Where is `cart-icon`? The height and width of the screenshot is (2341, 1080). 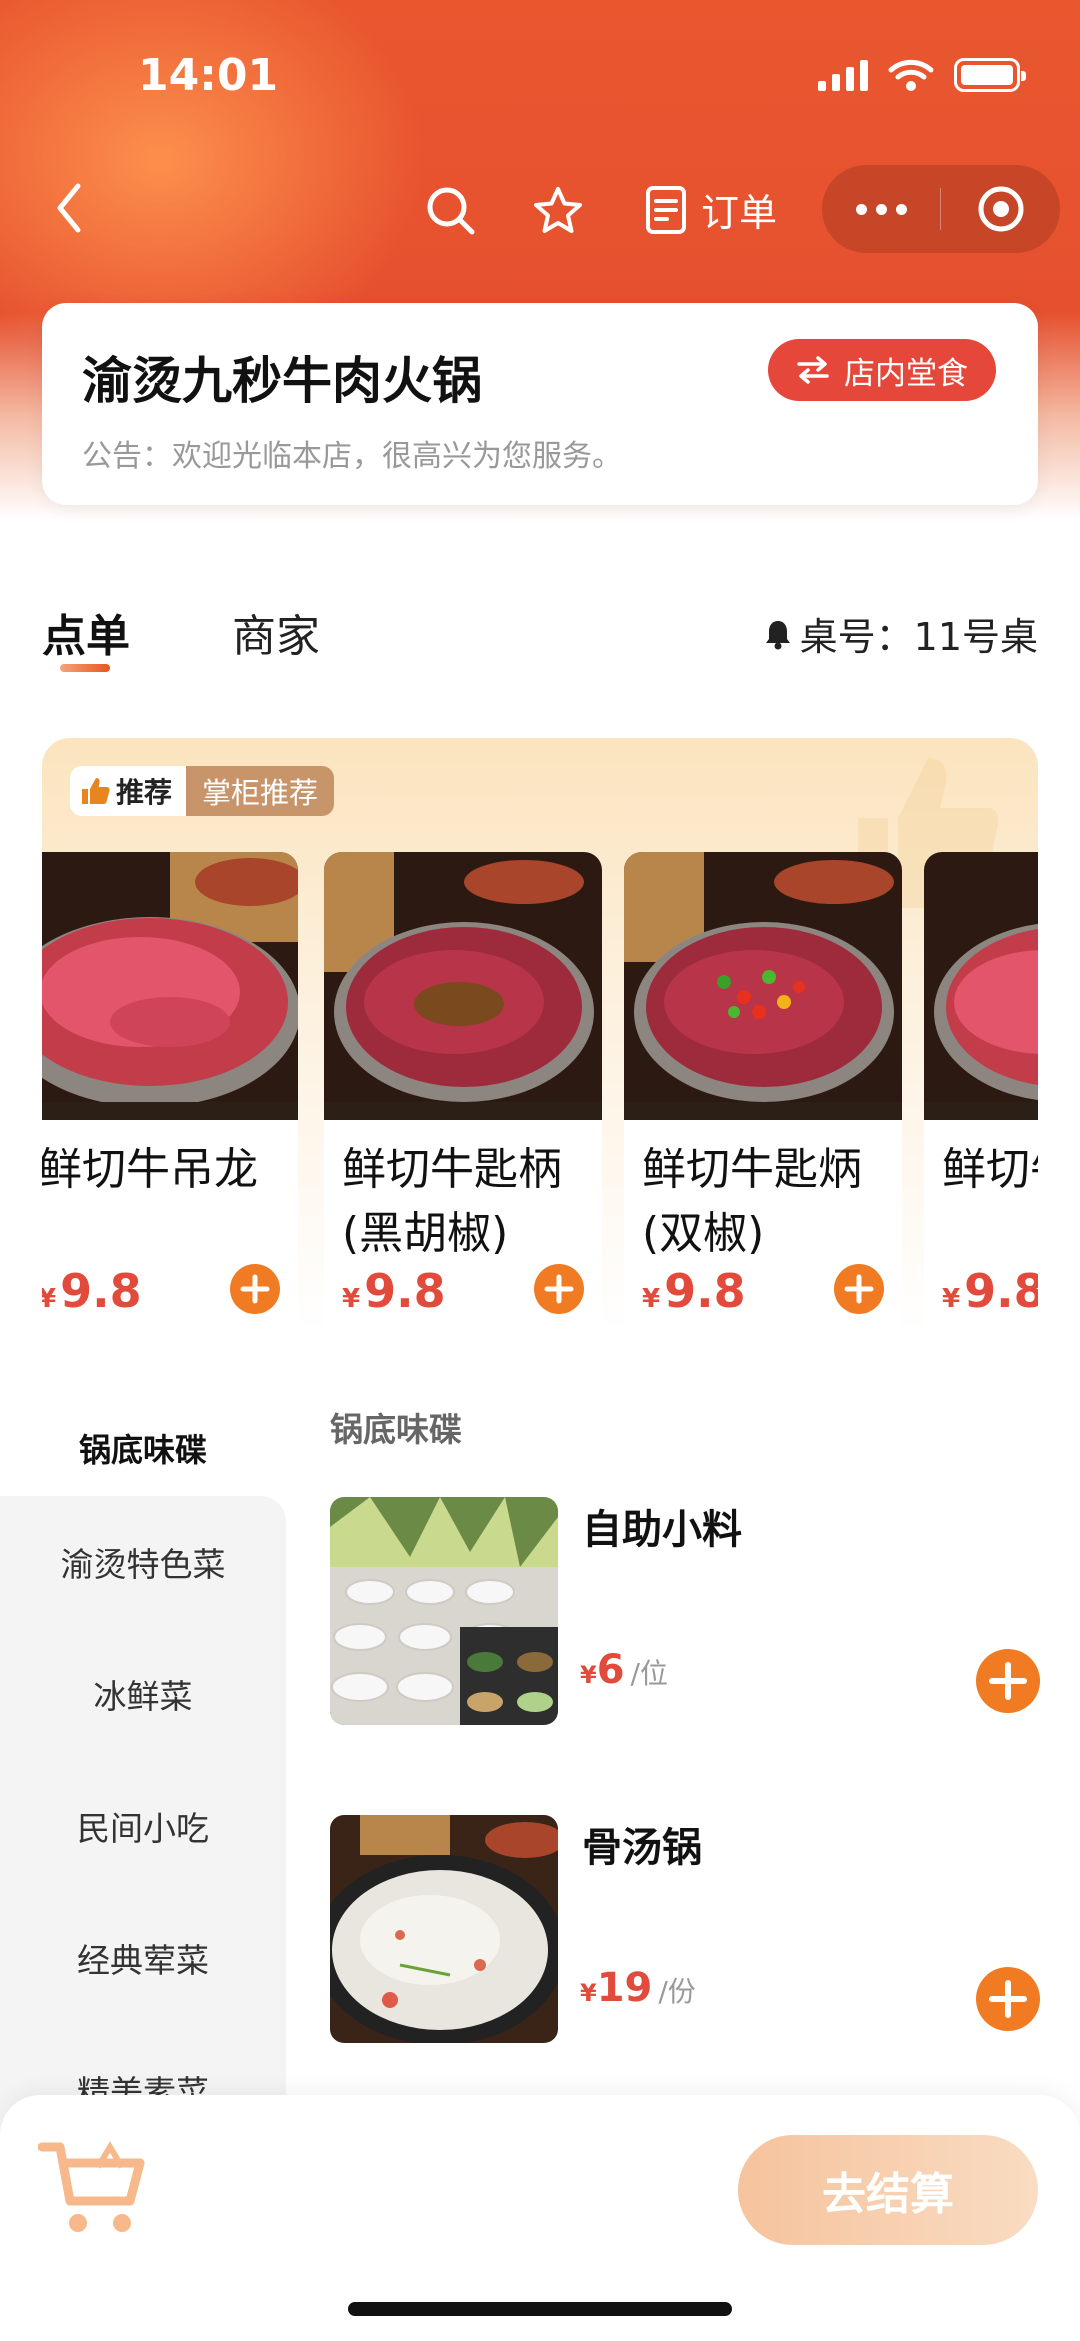 cart-icon is located at coordinates (93, 2187).